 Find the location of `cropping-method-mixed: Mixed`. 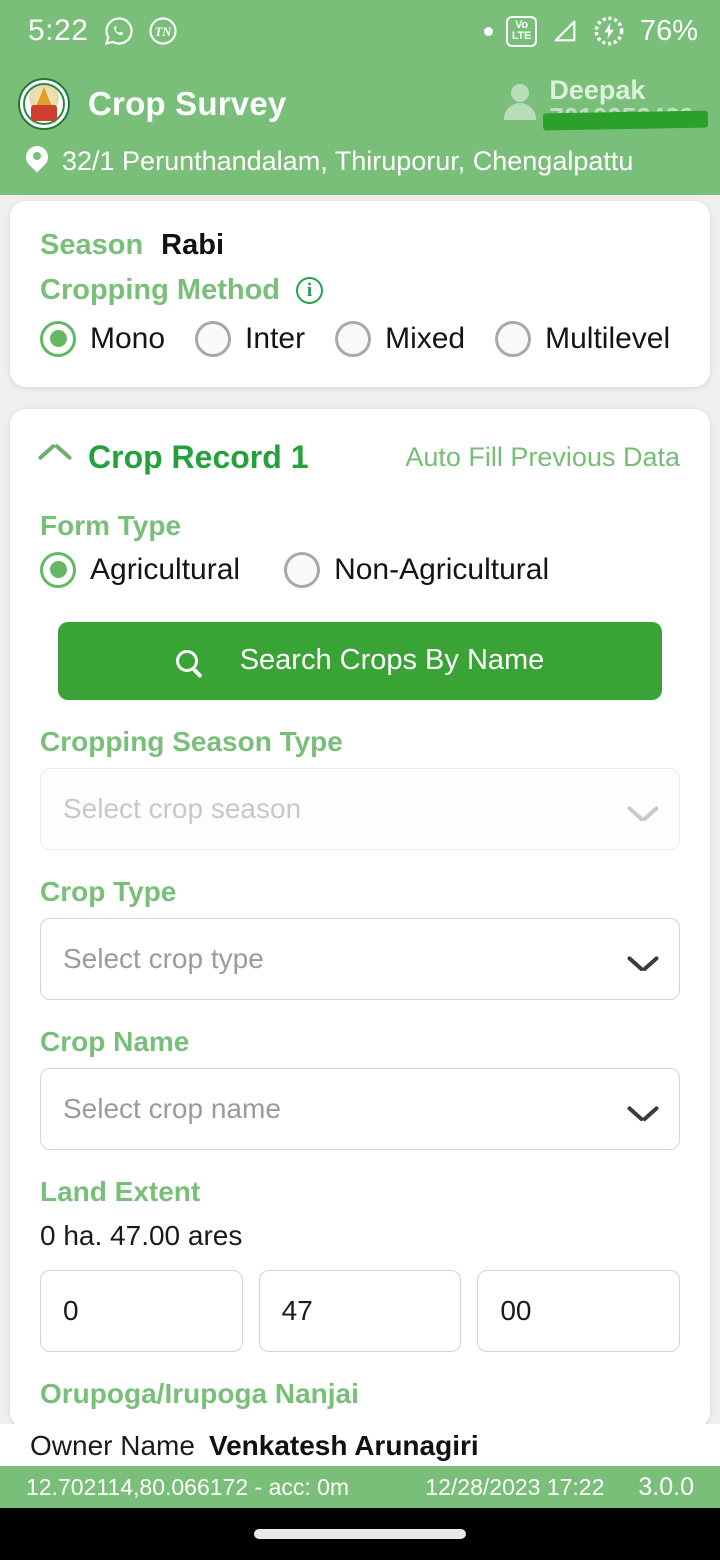

cropping-method-mixed: Mixed is located at coordinates (400, 338).